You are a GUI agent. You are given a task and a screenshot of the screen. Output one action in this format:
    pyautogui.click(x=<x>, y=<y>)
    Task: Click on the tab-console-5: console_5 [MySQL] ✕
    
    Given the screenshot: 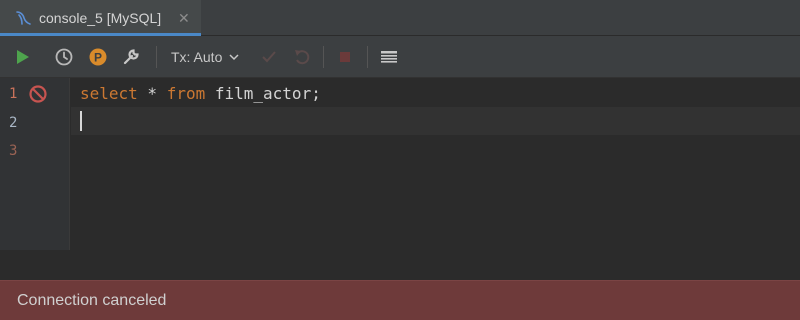 What is the action you would take?
    pyautogui.click(x=100, y=18)
    